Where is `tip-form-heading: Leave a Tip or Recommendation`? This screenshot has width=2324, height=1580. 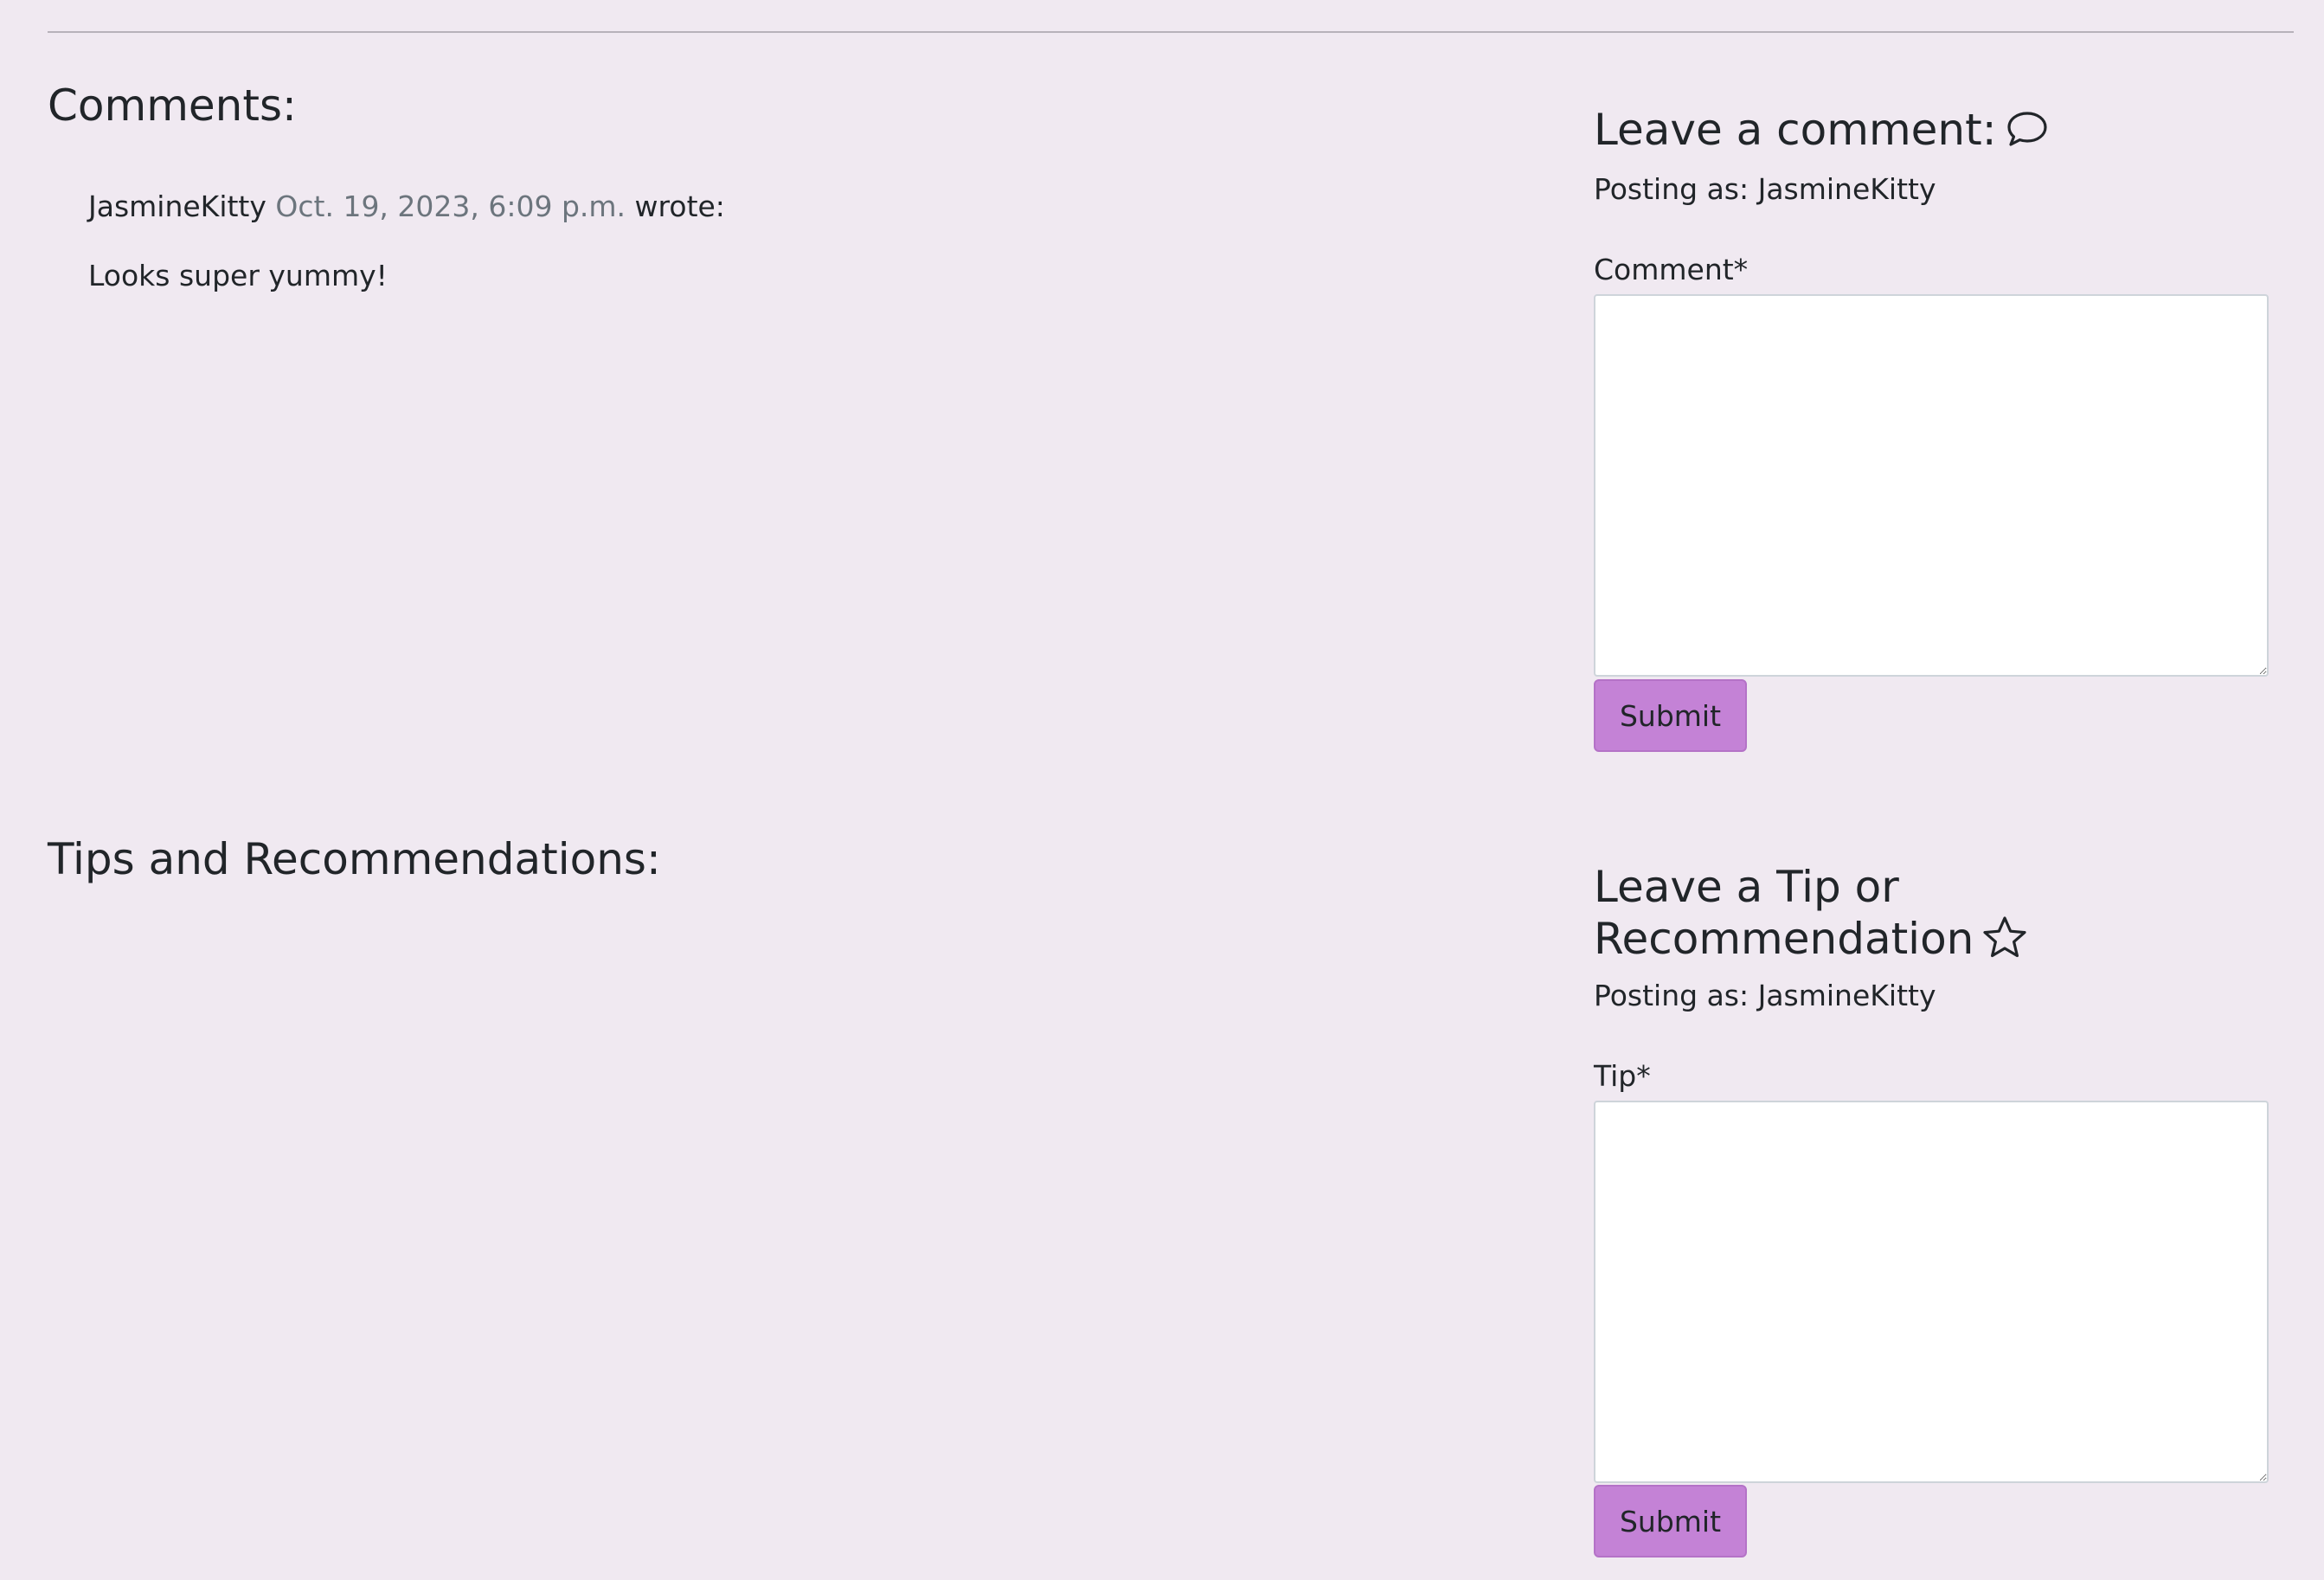 tip-form-heading: Leave a Tip or Recommendation is located at coordinates (1931, 915).